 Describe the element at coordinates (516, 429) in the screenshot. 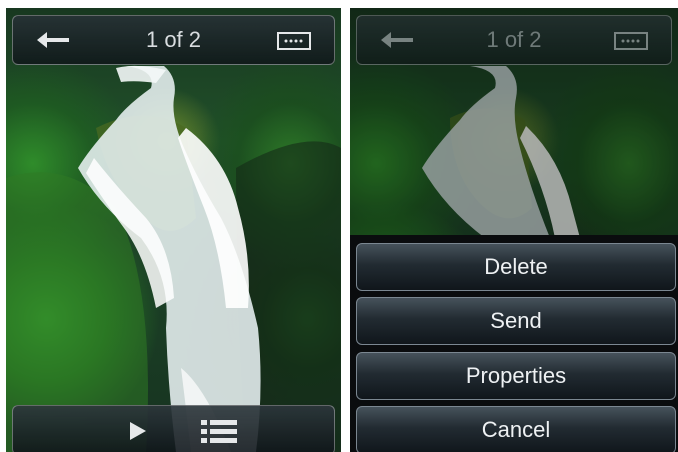

I see `cancel-button: Cancel` at that location.